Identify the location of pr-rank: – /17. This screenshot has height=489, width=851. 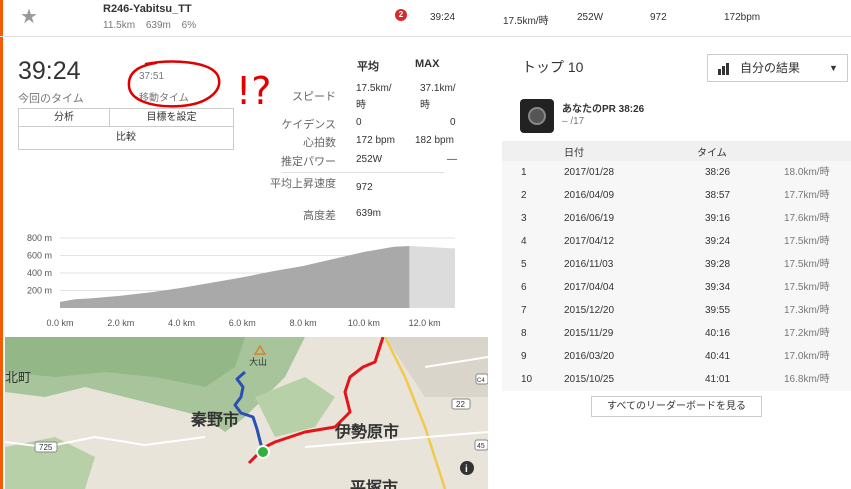
(573, 121).